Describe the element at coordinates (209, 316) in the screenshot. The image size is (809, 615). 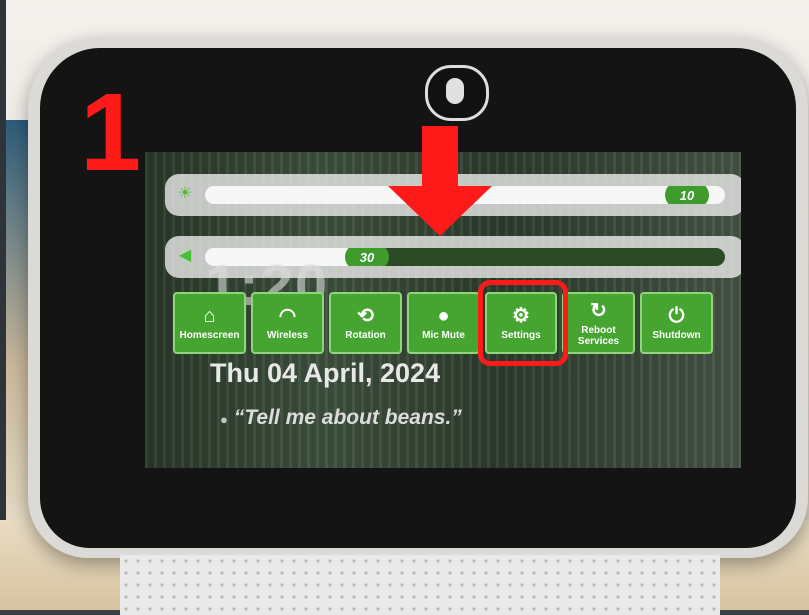
I see `home-icon: ⌂` at that location.